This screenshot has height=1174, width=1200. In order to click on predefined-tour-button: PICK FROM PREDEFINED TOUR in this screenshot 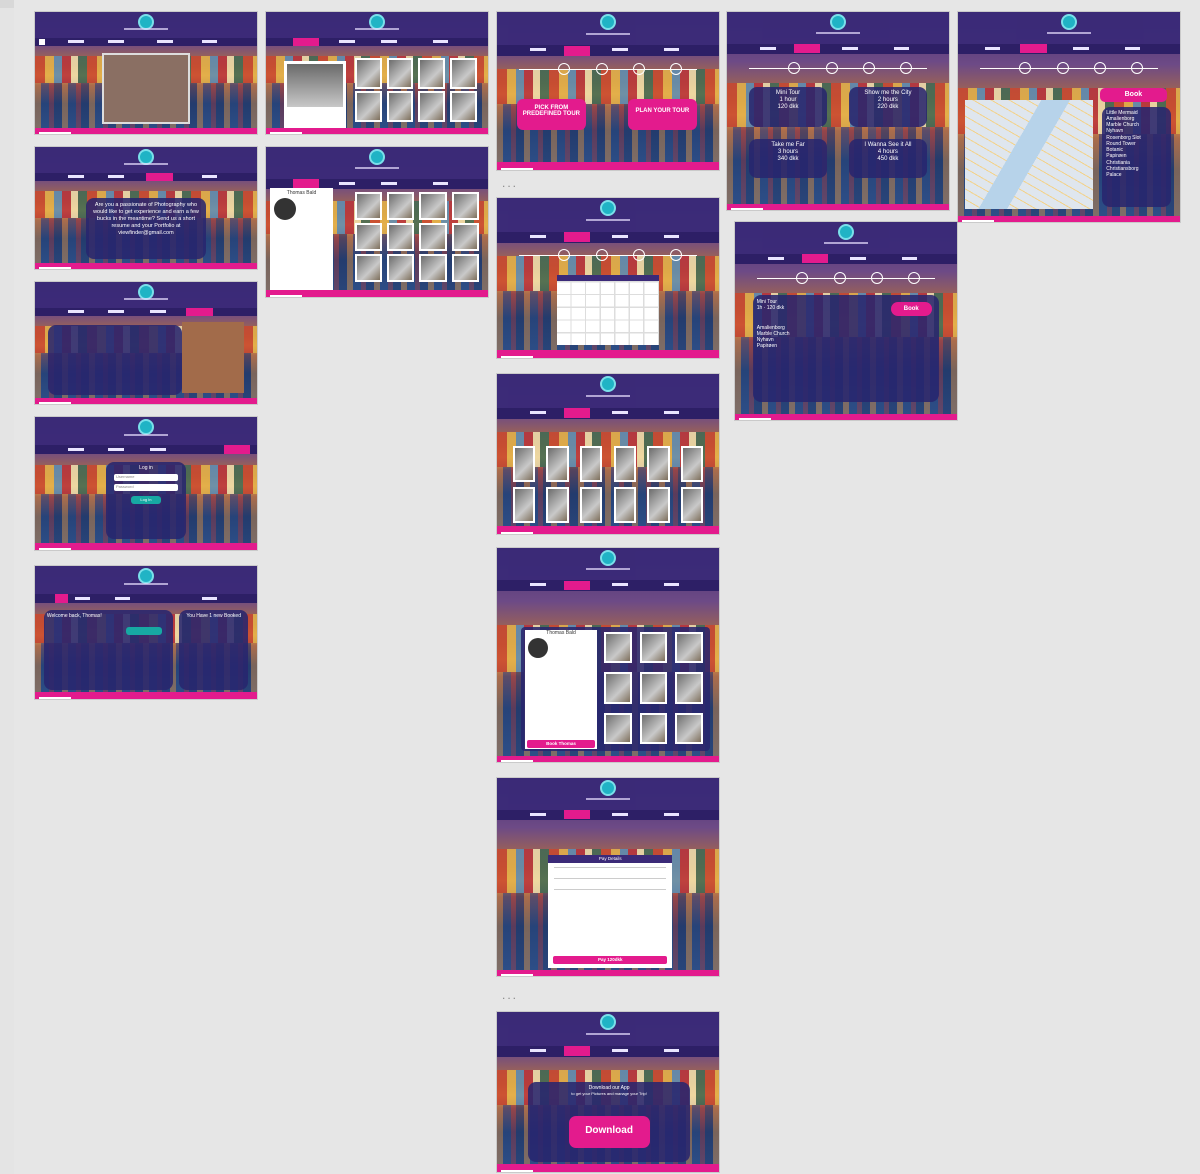, I will do `click(551, 114)`.